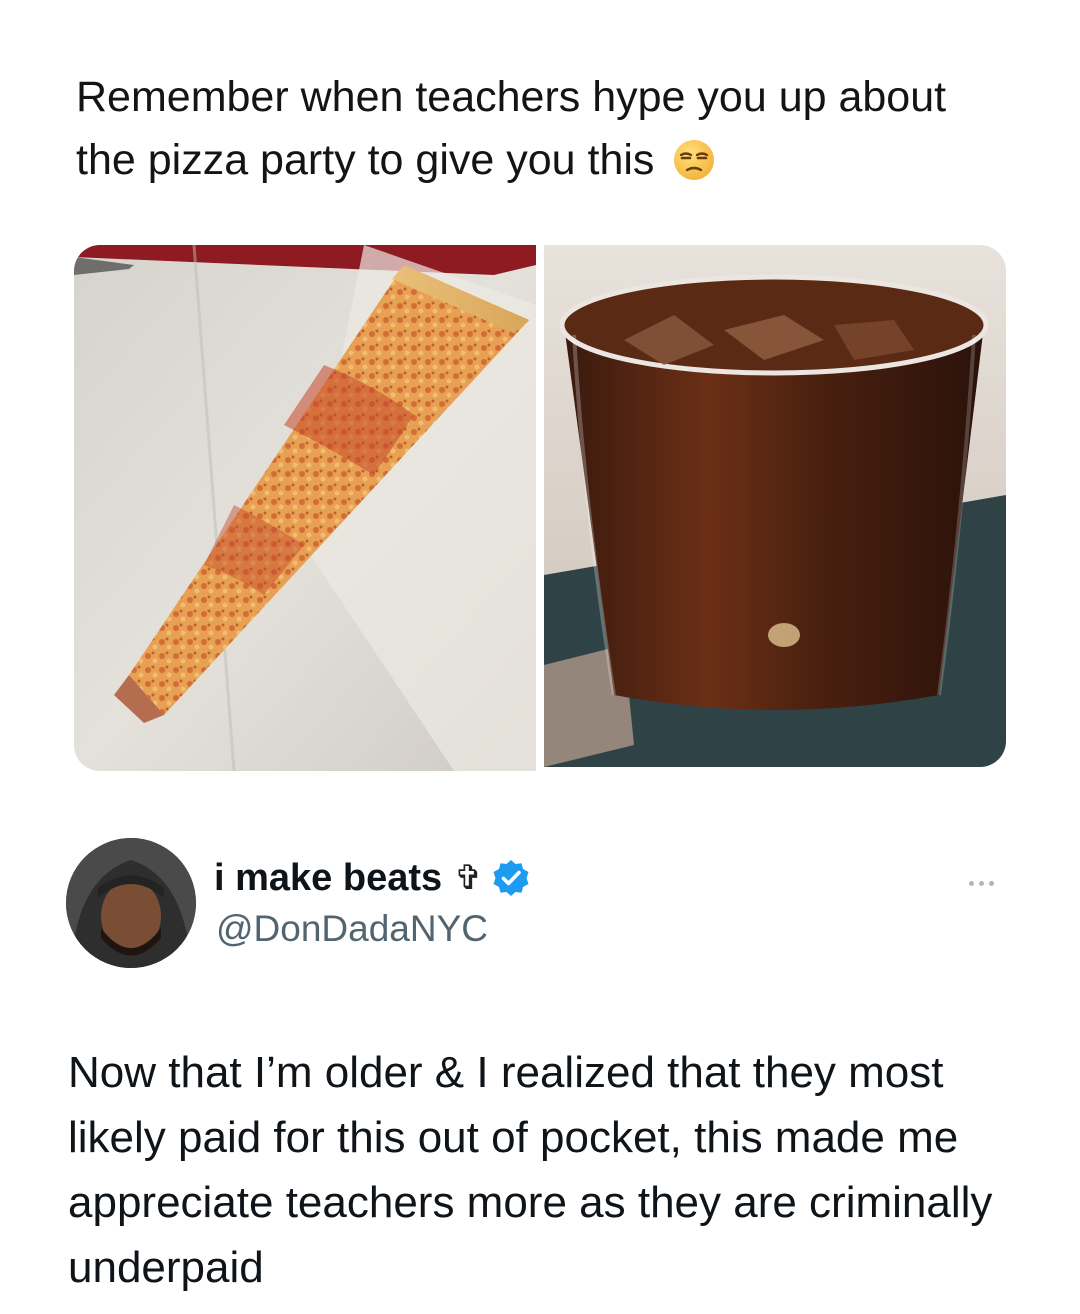 This screenshot has height=1314, width=1080. I want to click on user-handle: @DonDadaNYC, so click(352, 929).